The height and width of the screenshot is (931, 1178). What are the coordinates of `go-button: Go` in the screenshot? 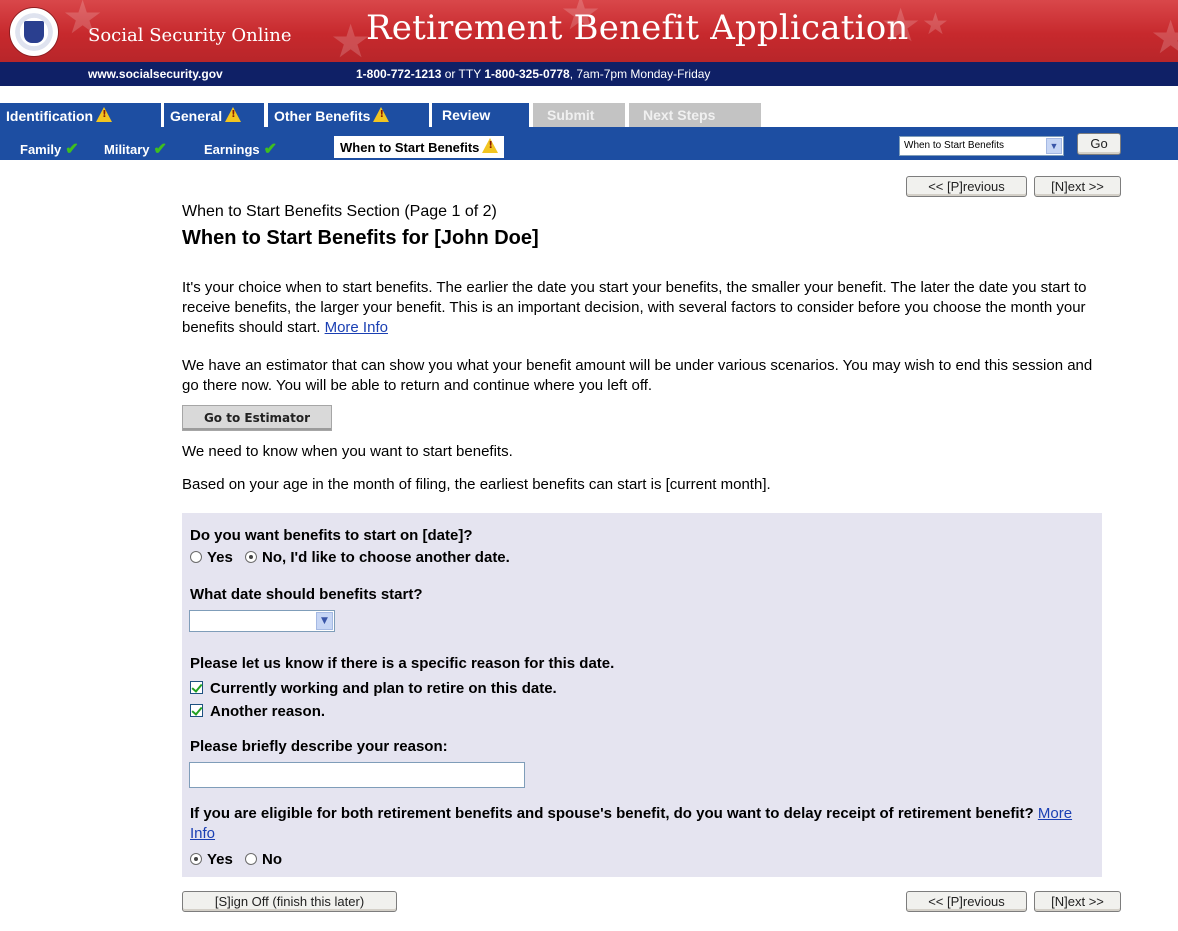 It's located at (1099, 144).